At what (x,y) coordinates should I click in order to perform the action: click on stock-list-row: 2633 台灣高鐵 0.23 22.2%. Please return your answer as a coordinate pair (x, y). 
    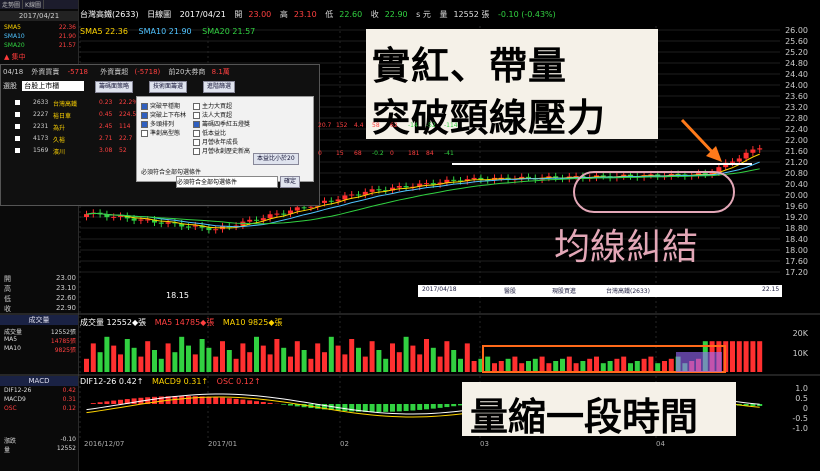
    Looking at the image, I should click on (70, 102).